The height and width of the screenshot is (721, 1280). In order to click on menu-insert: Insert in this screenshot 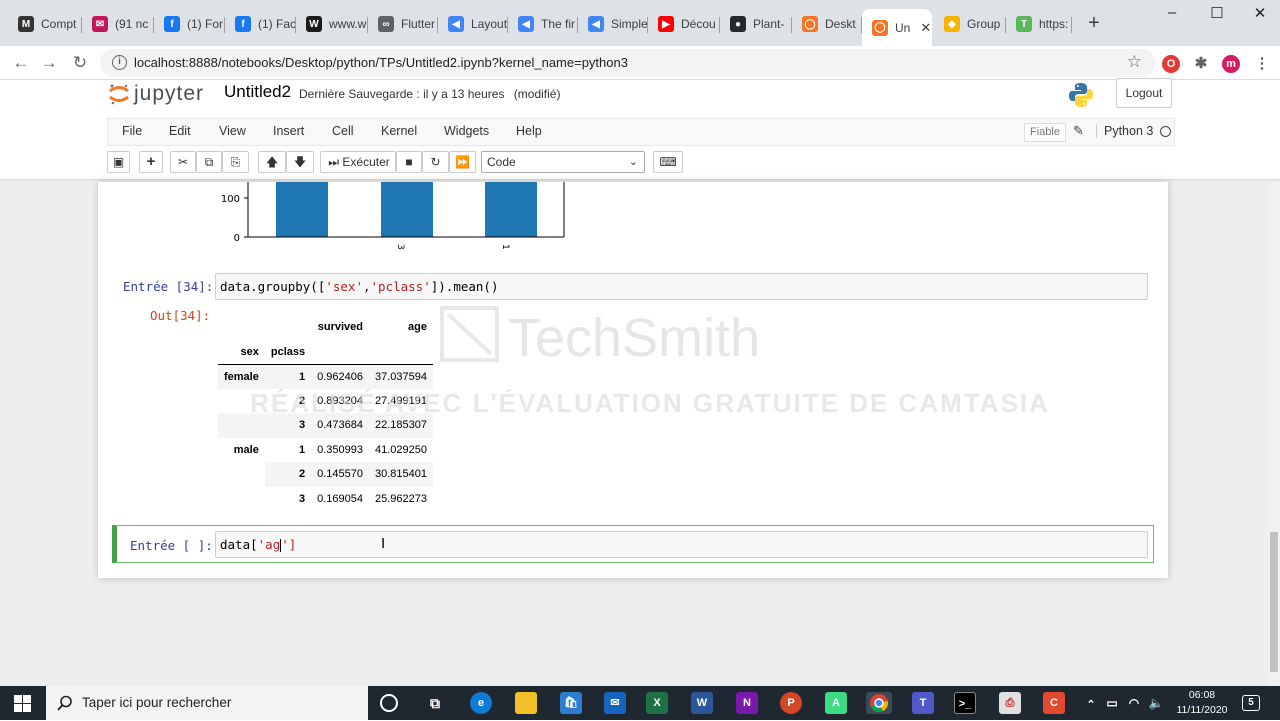, I will do `click(288, 131)`.